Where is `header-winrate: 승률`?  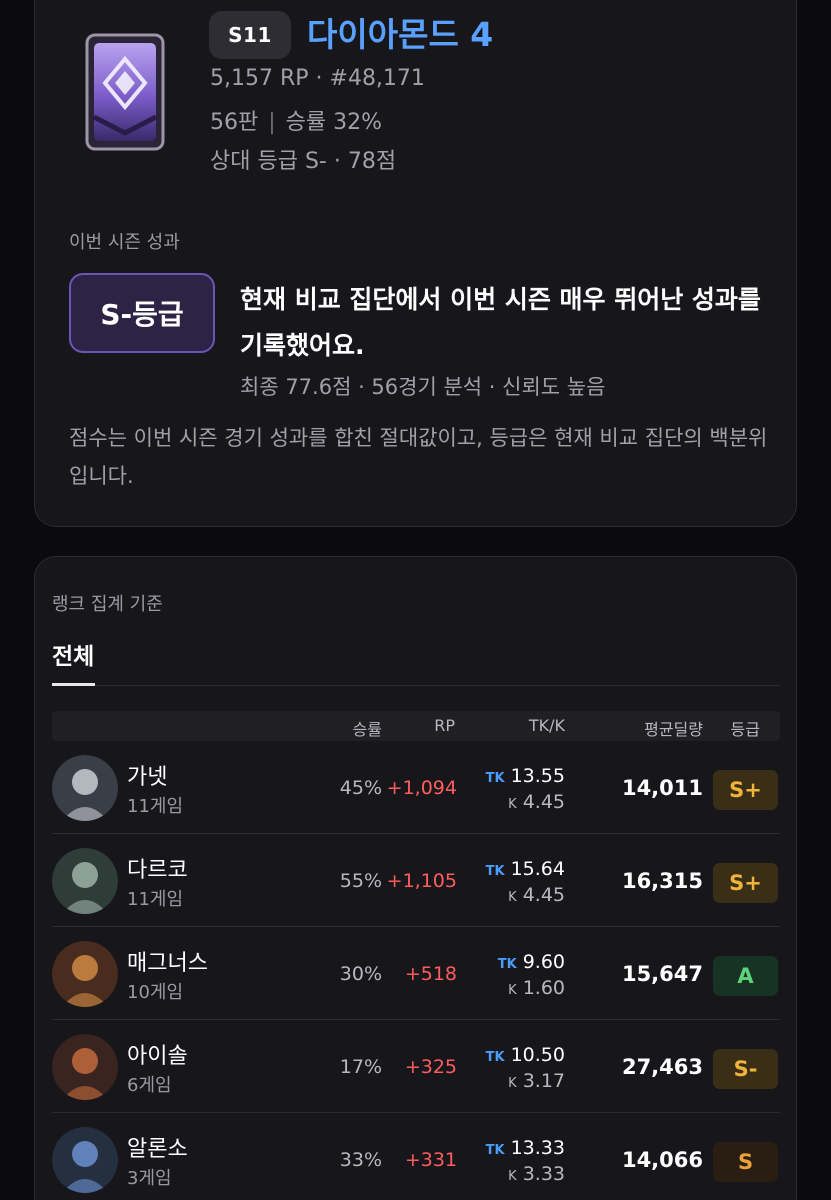 header-winrate: 승률 is located at coordinates (367, 729).